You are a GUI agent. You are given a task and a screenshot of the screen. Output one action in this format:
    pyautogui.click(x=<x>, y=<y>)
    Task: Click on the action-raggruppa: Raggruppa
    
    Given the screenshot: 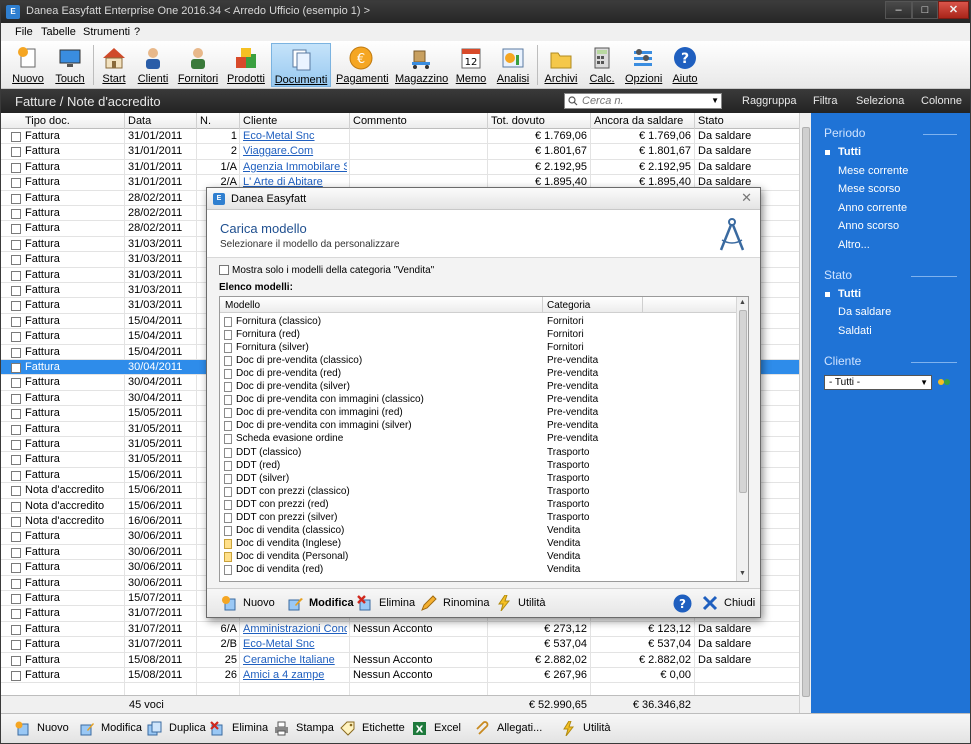 What is the action you would take?
    pyautogui.click(x=769, y=101)
    